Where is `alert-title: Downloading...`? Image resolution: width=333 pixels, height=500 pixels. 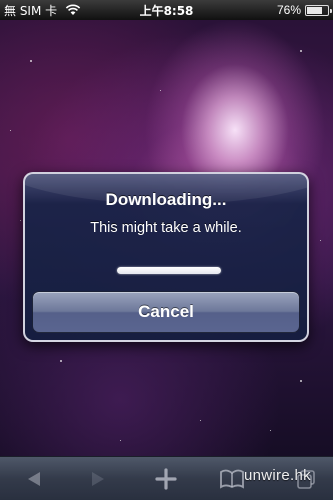 alert-title: Downloading... is located at coordinates (166, 199).